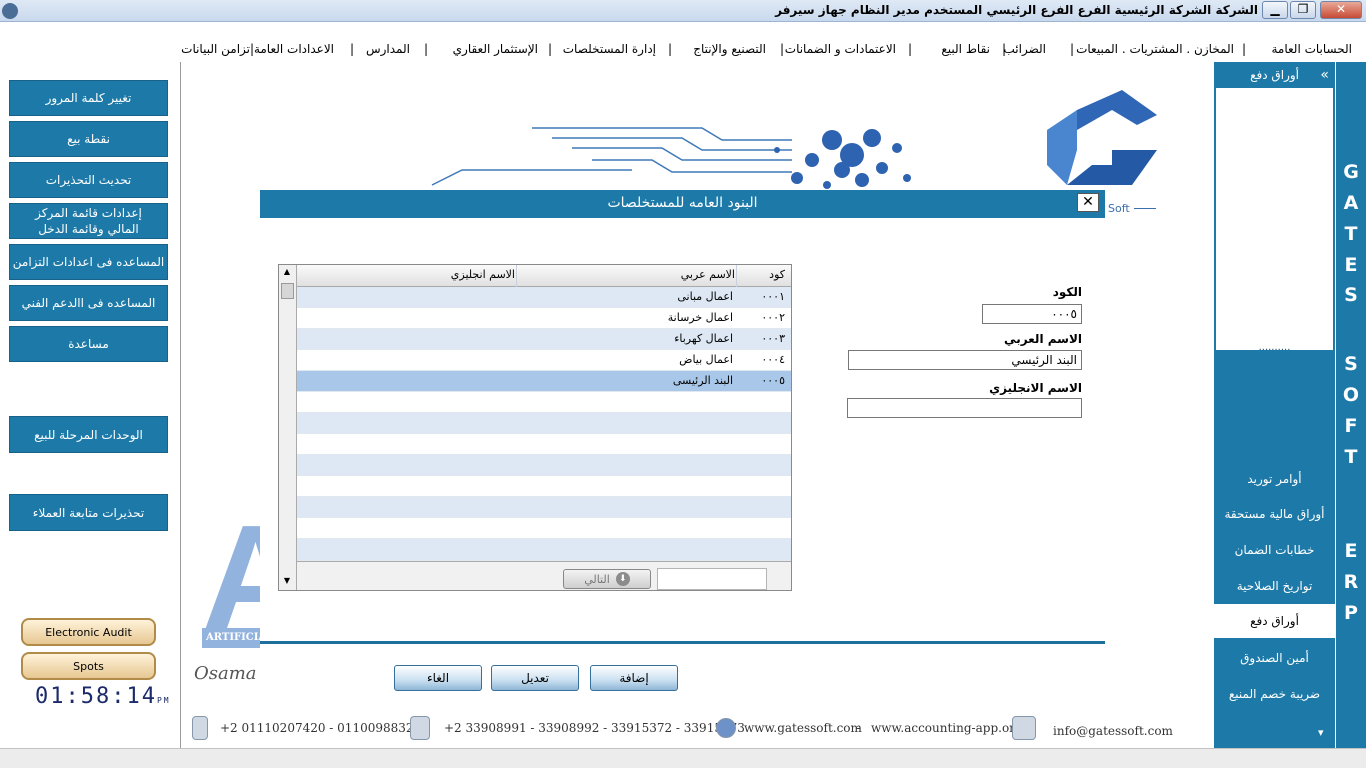 The width and height of the screenshot is (1366, 768). I want to click on grid-scrollbar: ▲ ▼, so click(288, 427).